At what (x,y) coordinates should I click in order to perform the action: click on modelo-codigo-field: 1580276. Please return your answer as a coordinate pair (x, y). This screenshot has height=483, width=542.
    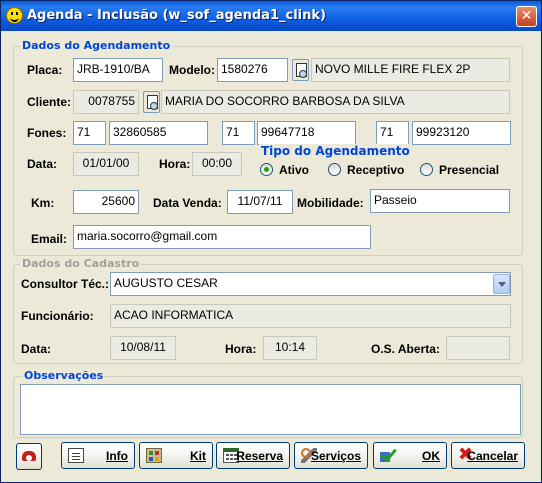
    Looking at the image, I should click on (252, 70).